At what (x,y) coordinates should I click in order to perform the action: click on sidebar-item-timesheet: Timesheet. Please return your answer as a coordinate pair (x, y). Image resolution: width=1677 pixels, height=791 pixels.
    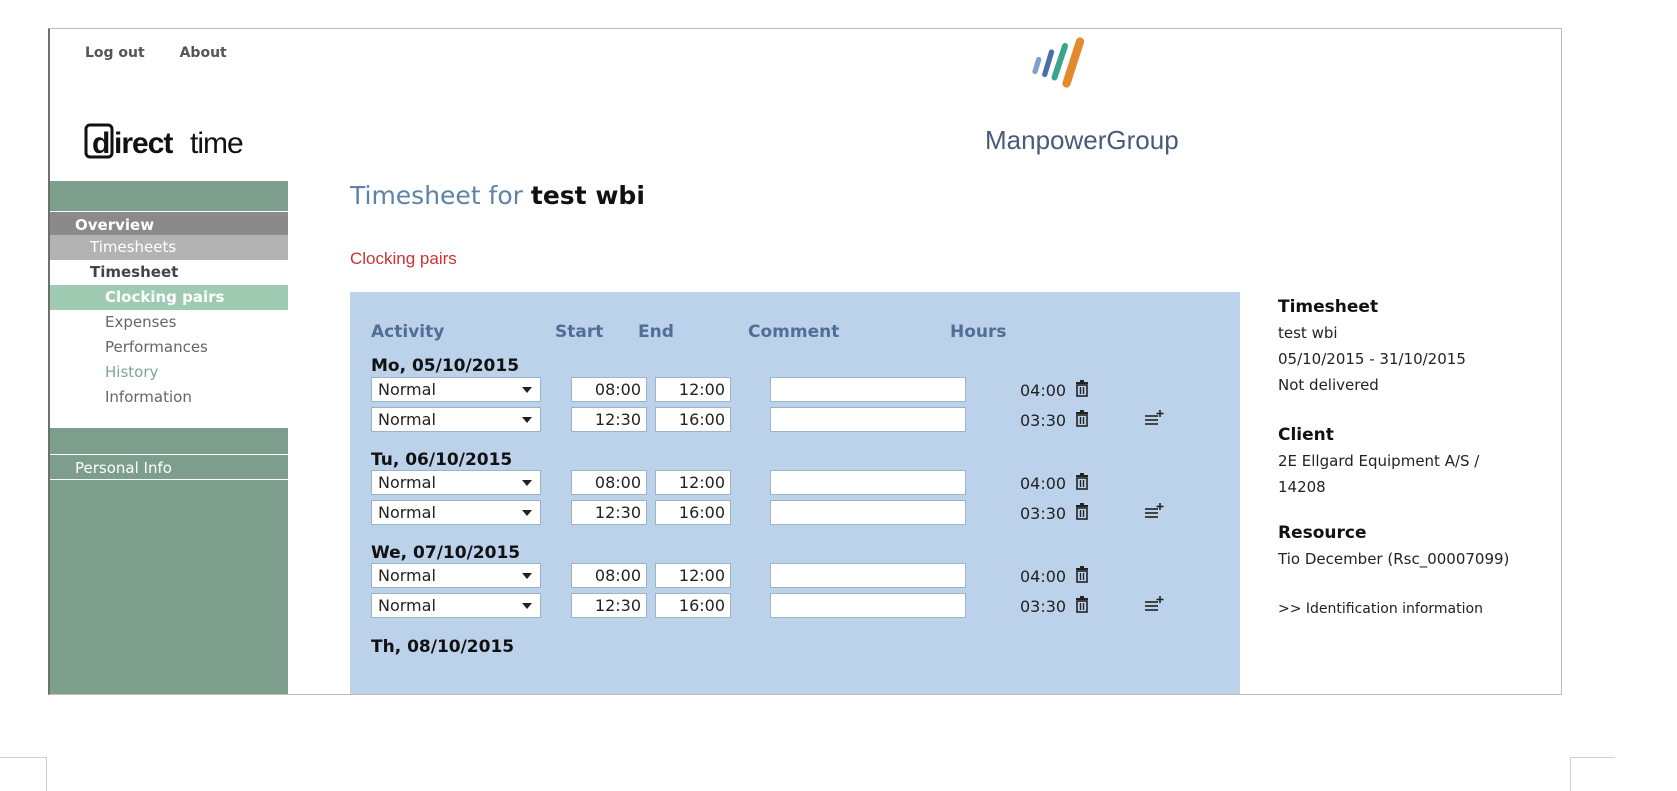
    Looking at the image, I should click on (169, 272).